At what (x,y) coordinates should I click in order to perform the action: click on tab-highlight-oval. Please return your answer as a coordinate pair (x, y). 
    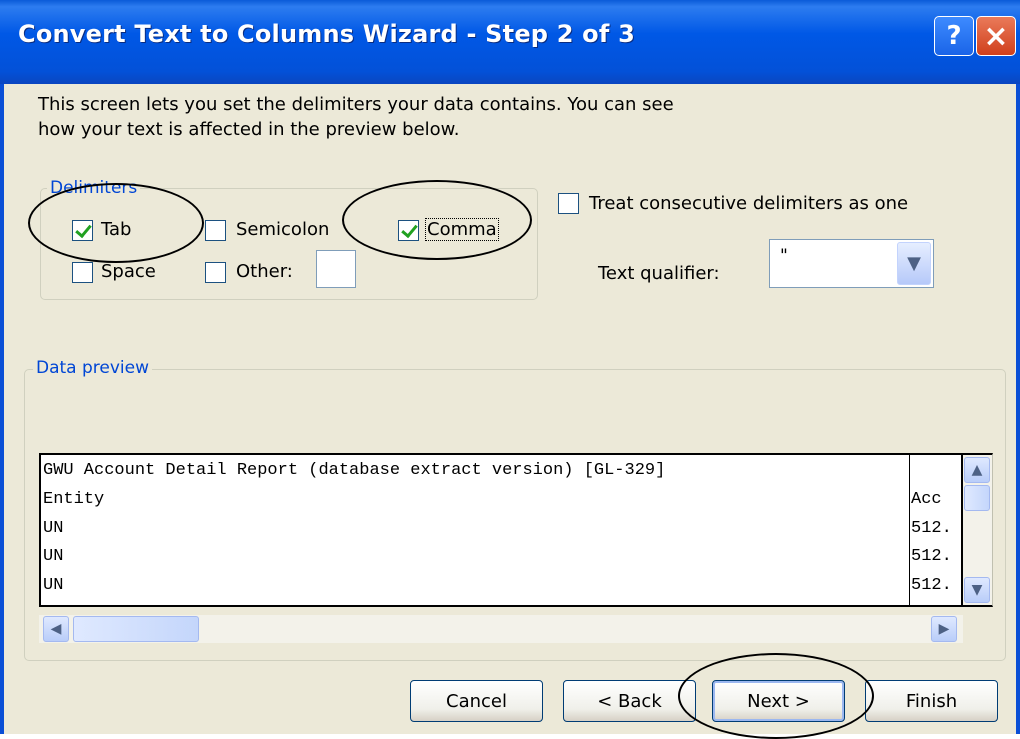
    Looking at the image, I should click on (116, 223).